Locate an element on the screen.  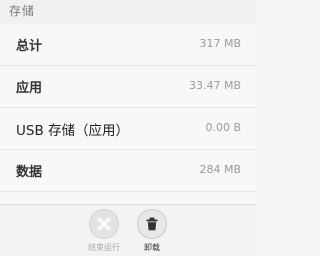
section-title: 存储 is located at coordinates (22, 11).